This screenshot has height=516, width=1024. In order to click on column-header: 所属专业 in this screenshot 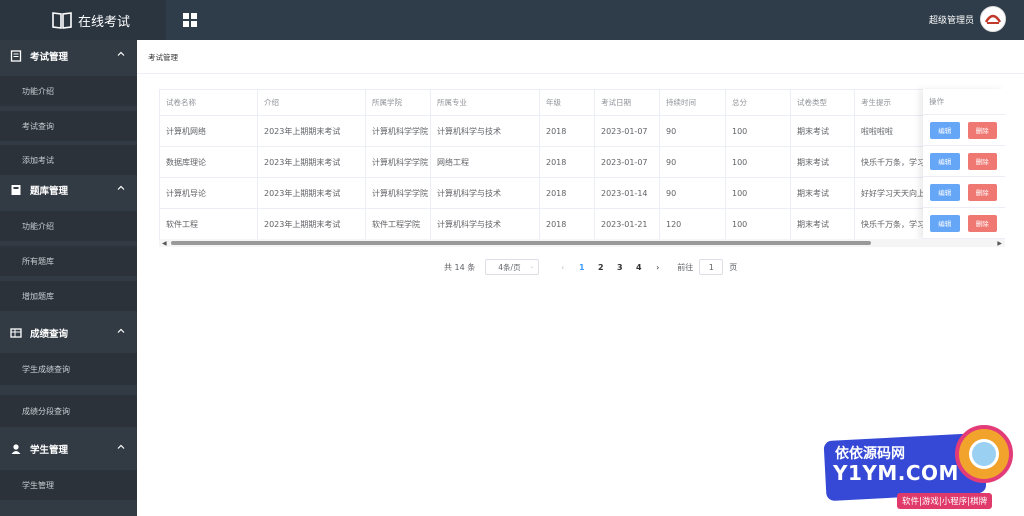, I will do `click(485, 102)`.